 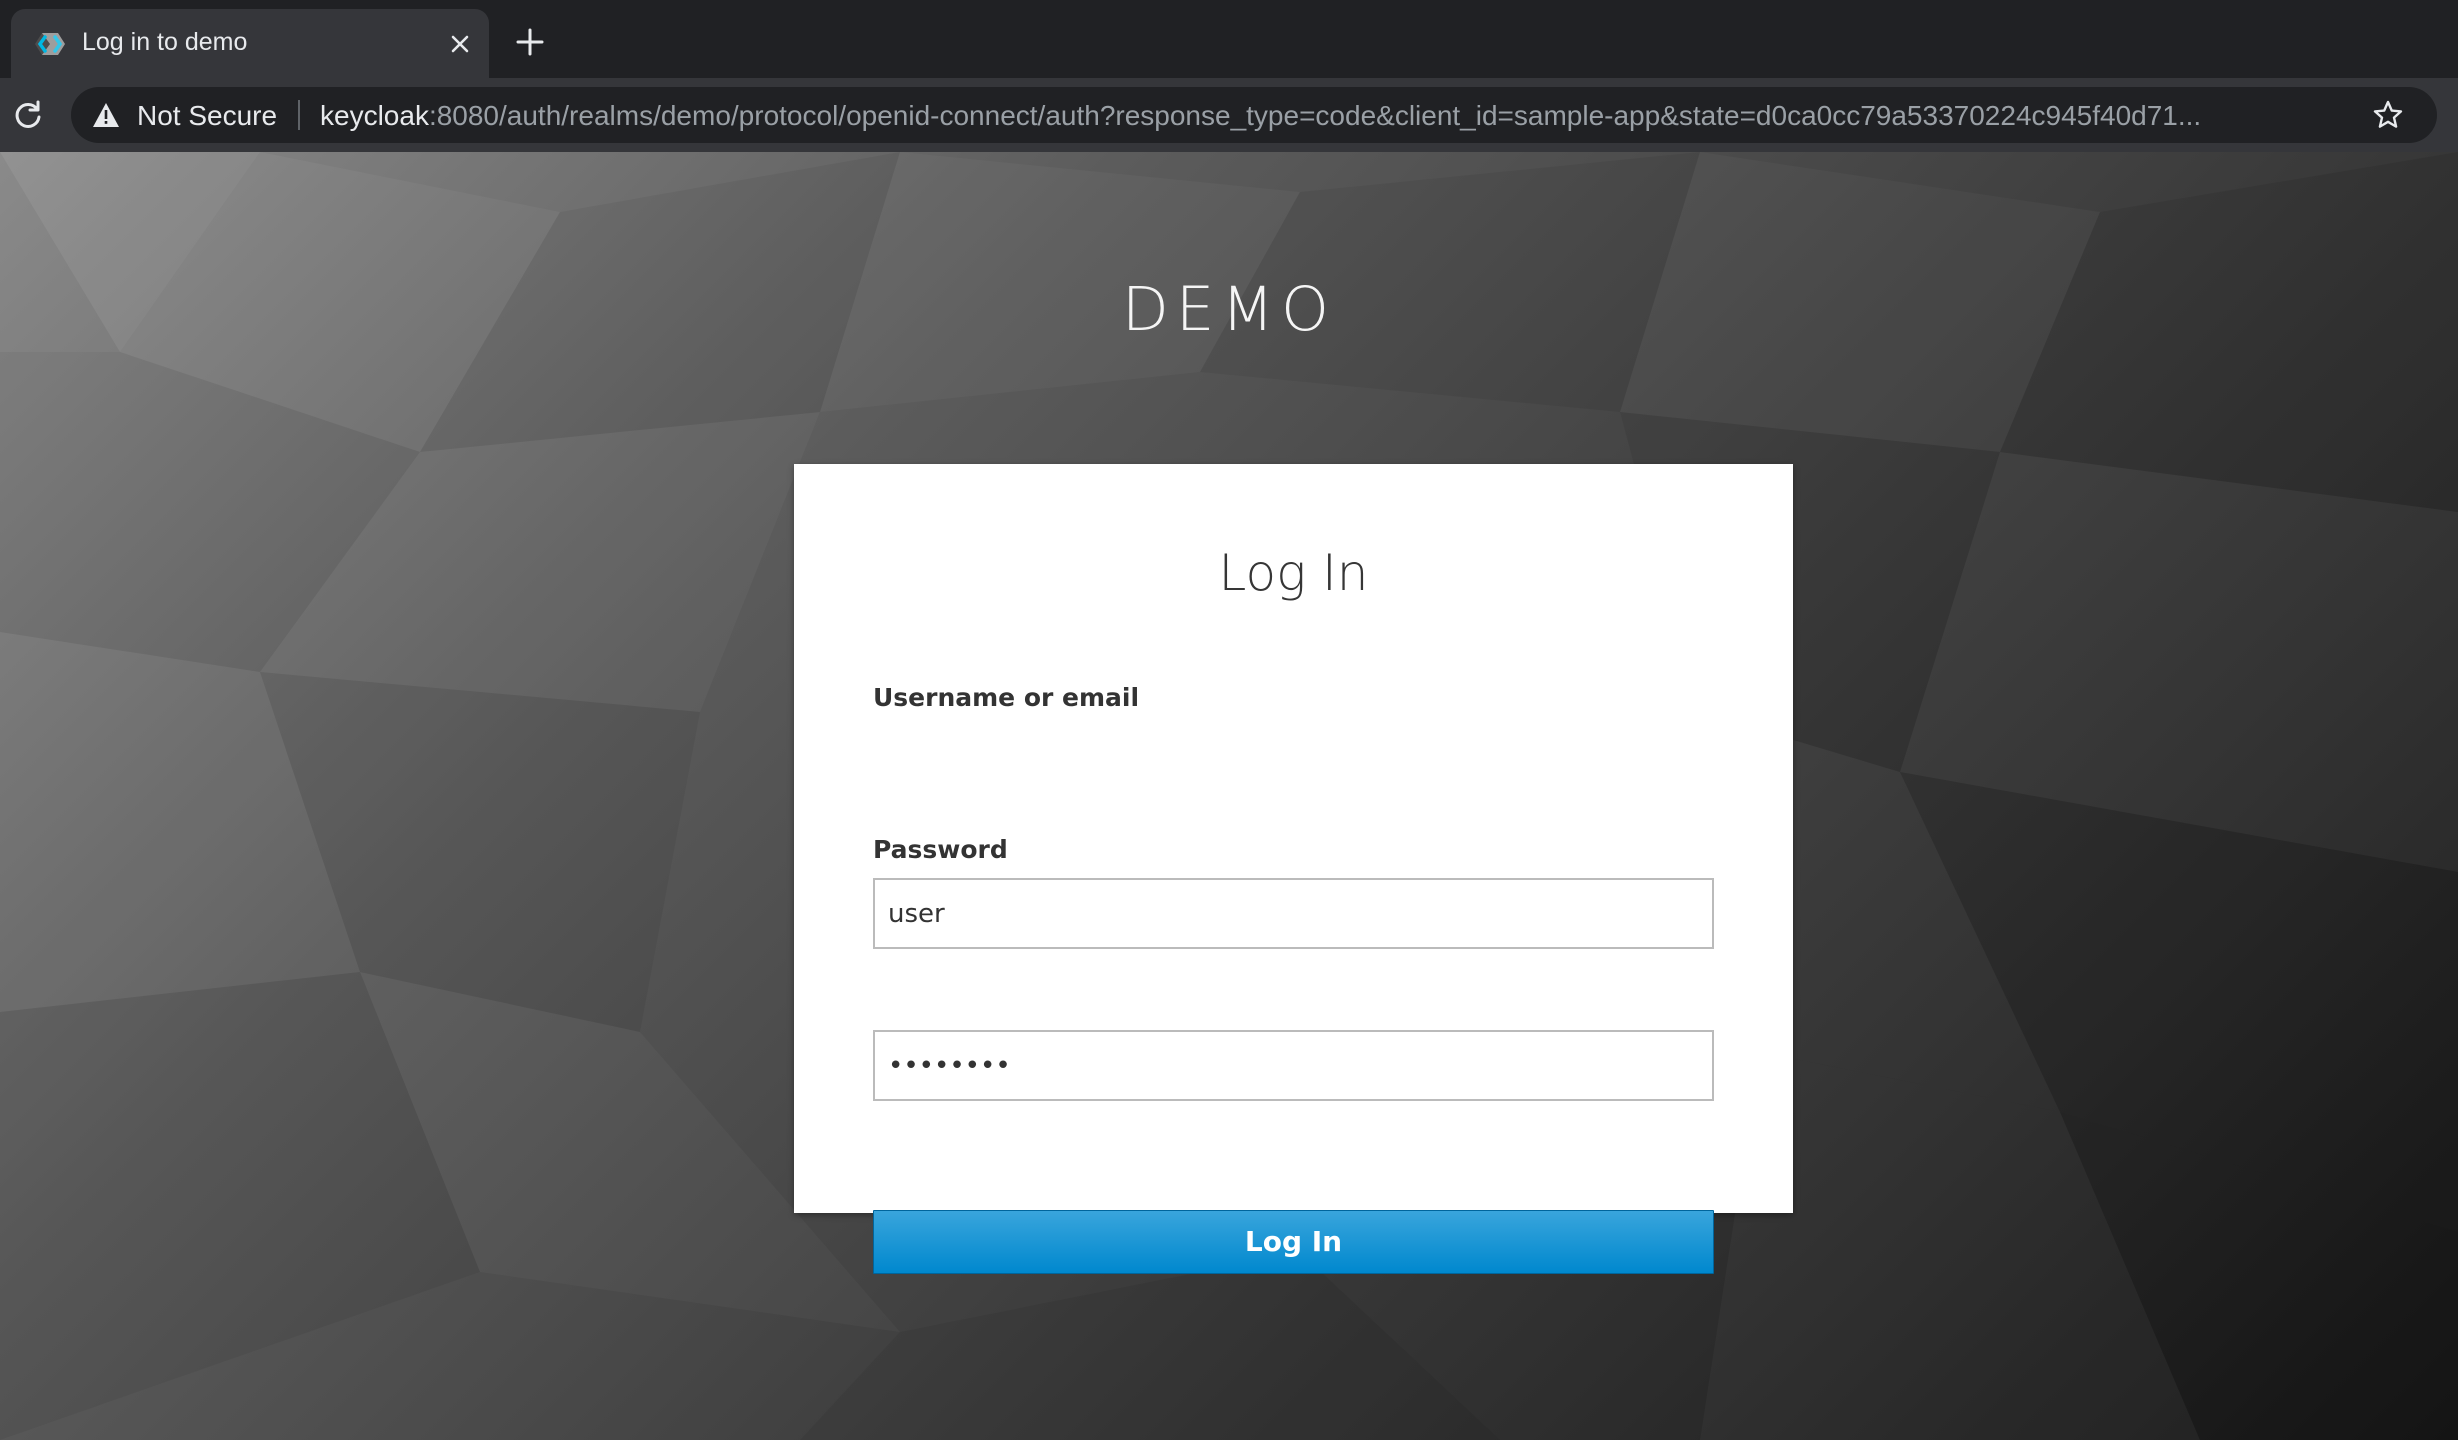 I want to click on login-title: Log In, so click(x=1293, y=573).